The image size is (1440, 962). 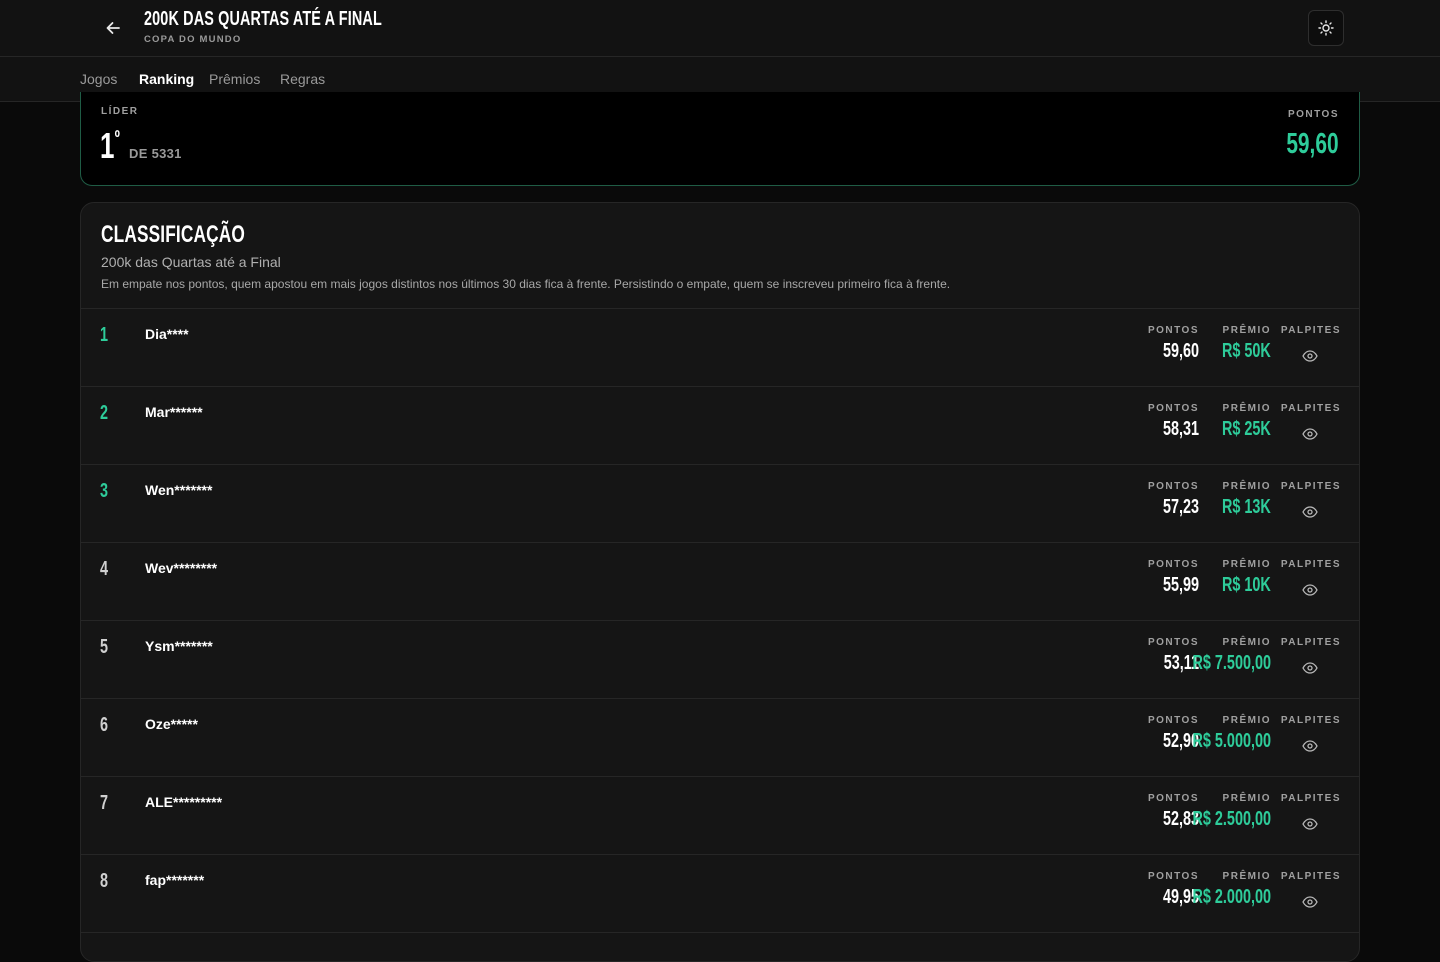 I want to click on player-name: Wev********, so click(x=181, y=568).